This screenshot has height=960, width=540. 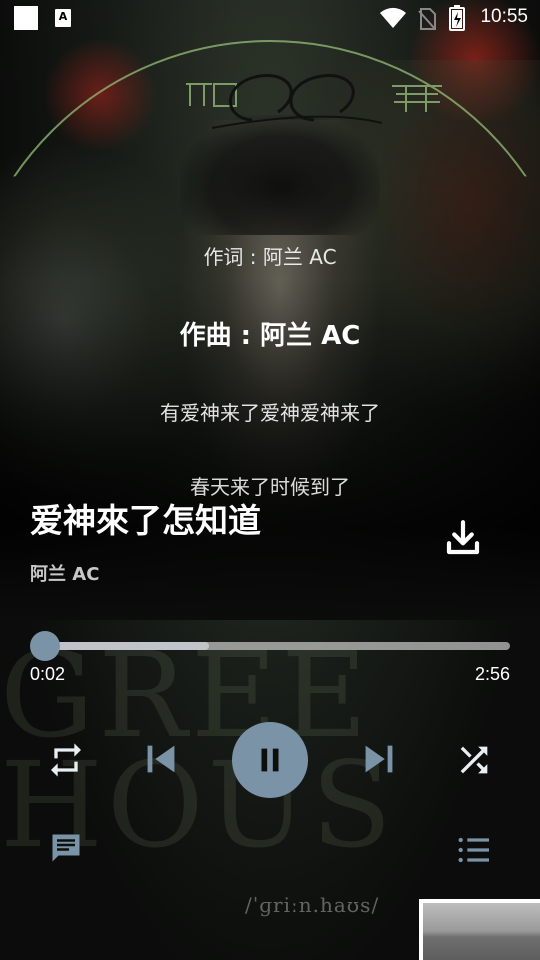 I want to click on status-bar: A 10:55, so click(x=270, y=18).